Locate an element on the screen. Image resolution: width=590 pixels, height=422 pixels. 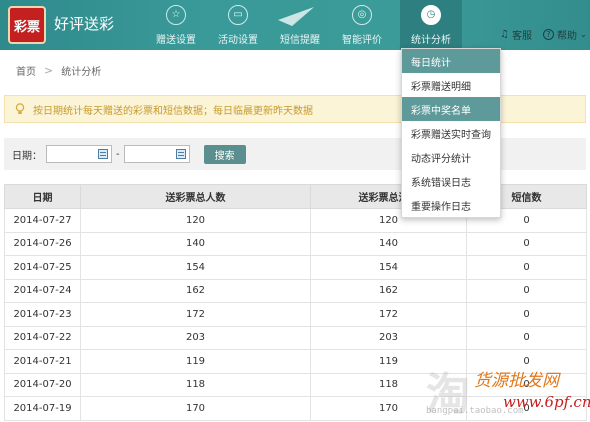
breadcrumb: 首页 > 统计分析 is located at coordinates (295, 70).